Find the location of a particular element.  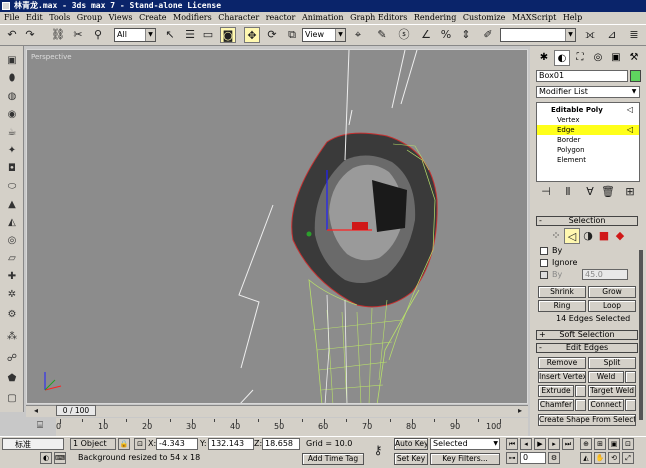

create-torus-icon: ◎ is located at coordinates (12, 241).